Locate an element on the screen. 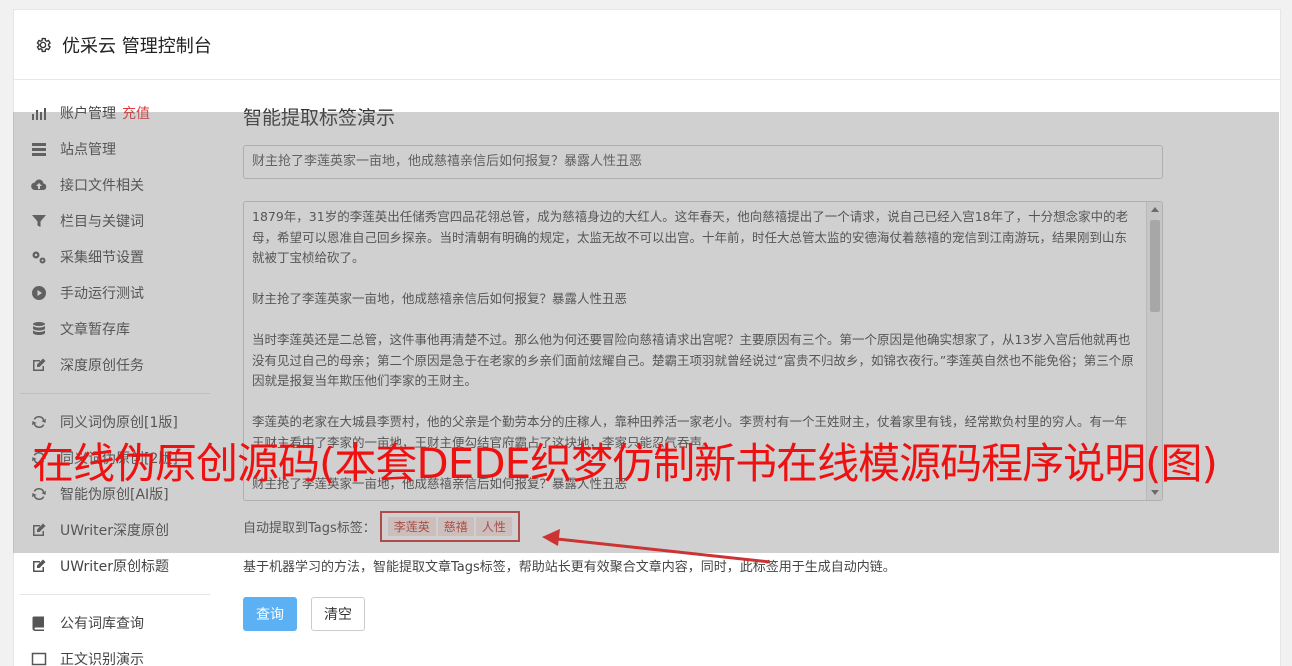 The width and height of the screenshot is (1292, 666). query-button: 查询 is located at coordinates (270, 614).